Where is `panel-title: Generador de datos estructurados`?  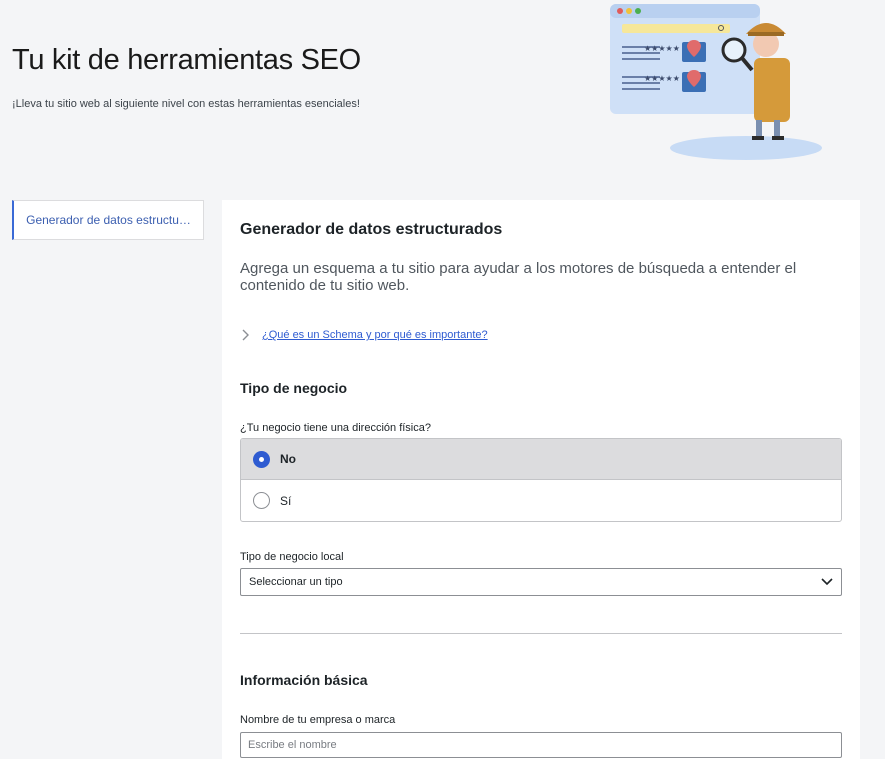 panel-title: Generador de datos estructurados is located at coordinates (371, 229).